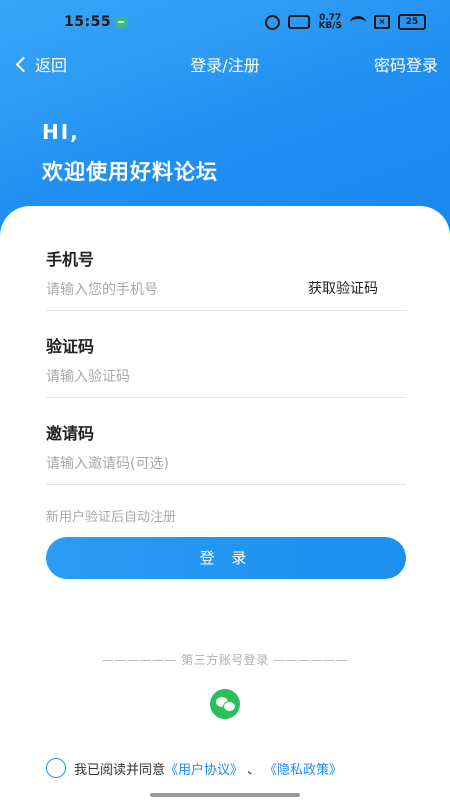 The width and height of the screenshot is (450, 800). I want to click on code-label: 验证码, so click(70, 346).